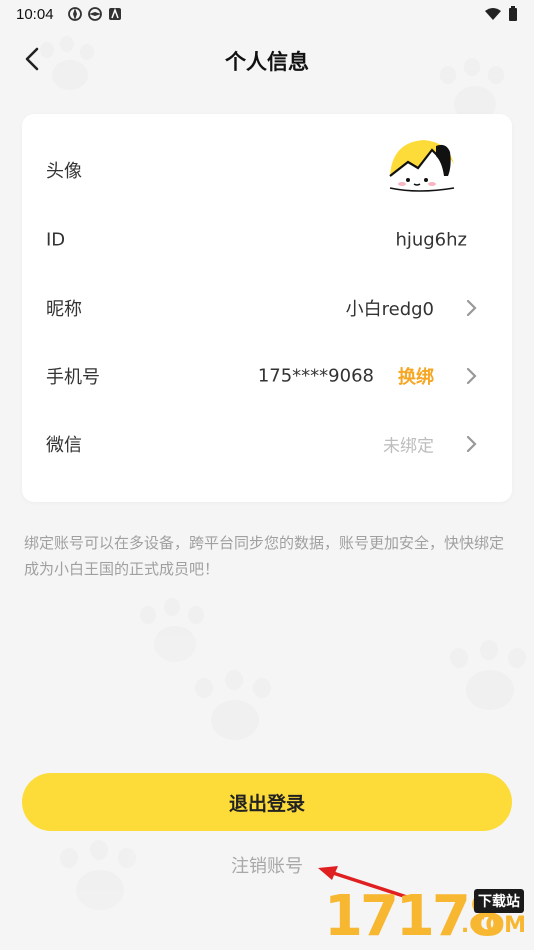 Image resolution: width=534 pixels, height=950 pixels. What do you see at coordinates (315, 376) in the screenshot?
I see `phone-value: 175****9068` at bounding box center [315, 376].